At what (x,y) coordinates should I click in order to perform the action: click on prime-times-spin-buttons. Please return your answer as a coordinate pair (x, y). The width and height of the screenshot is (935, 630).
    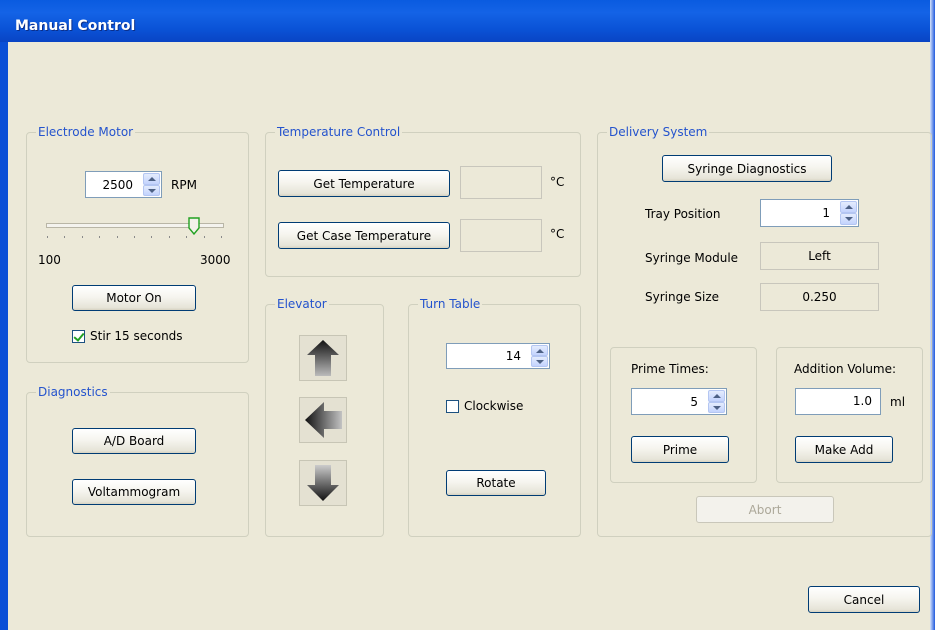
    Looking at the image, I should click on (716, 401).